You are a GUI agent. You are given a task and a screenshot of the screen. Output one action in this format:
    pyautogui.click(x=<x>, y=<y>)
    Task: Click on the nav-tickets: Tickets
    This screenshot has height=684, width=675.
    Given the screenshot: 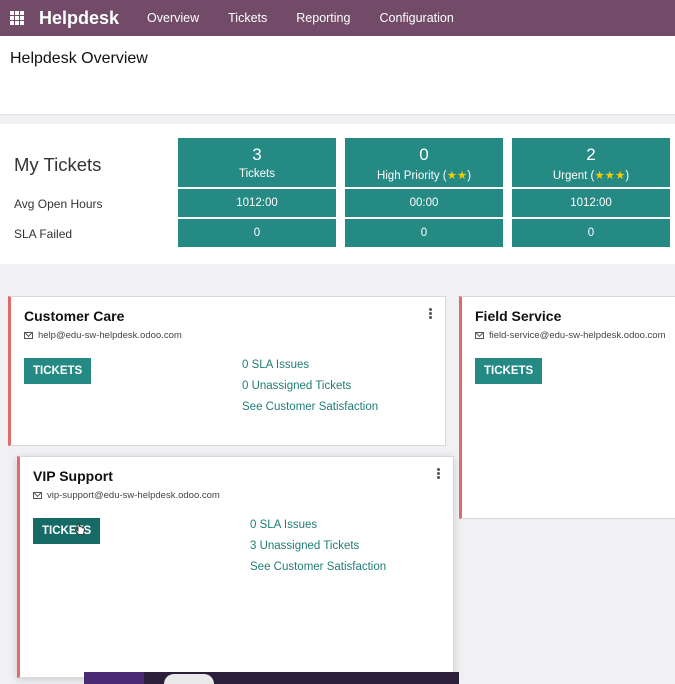 What is the action you would take?
    pyautogui.click(x=247, y=18)
    